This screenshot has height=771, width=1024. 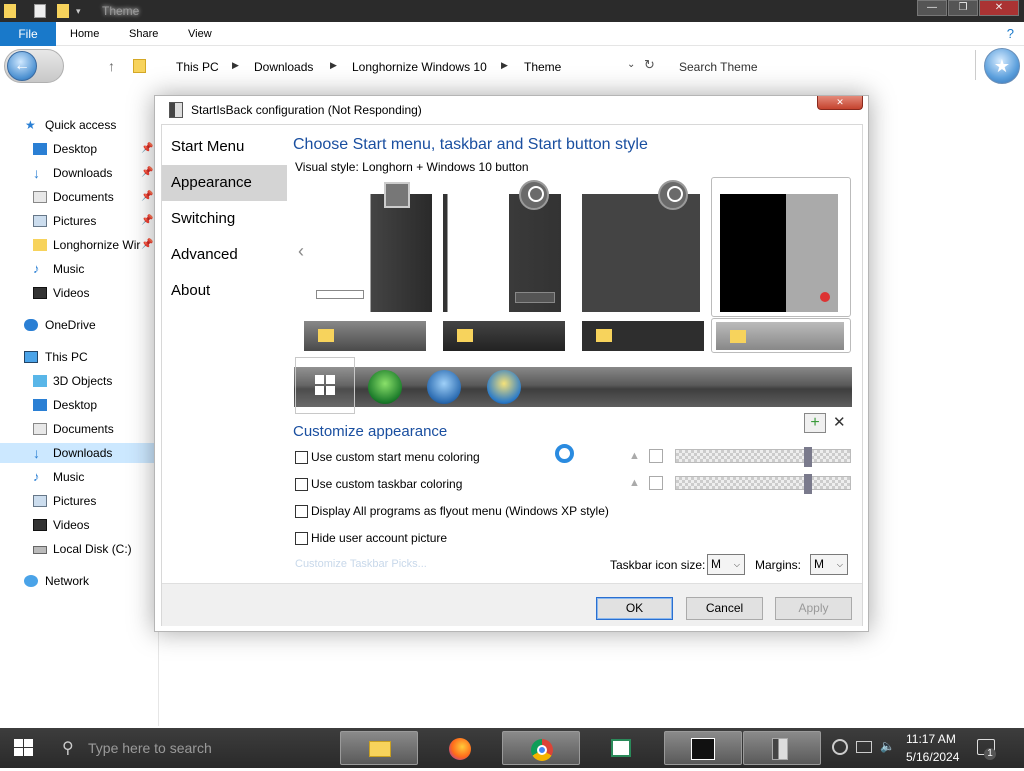 What do you see at coordinates (703, 748) in the screenshot?
I see `taskbar-app-longhornize` at bounding box center [703, 748].